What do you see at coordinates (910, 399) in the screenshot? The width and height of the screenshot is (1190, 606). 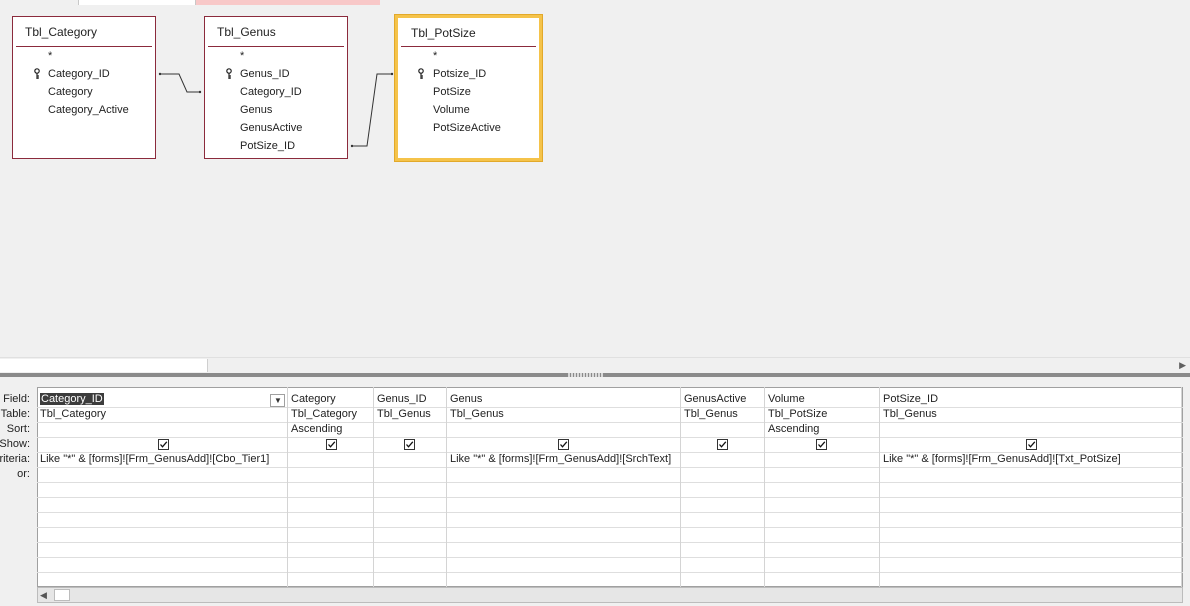 I see `grid-field-cell: PotSize_ID` at bounding box center [910, 399].